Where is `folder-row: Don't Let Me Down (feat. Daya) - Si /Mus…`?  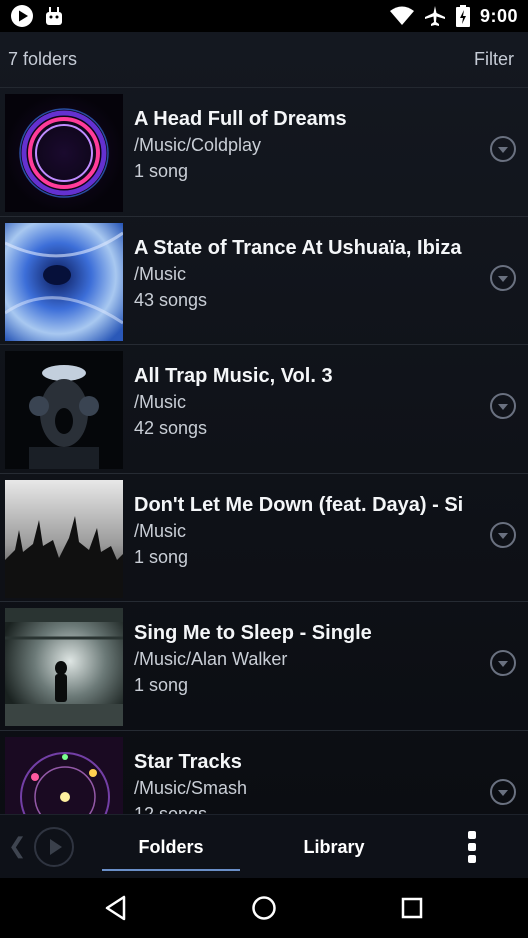
folder-row: Don't Let Me Down (feat. Daya) - Si /Mus… is located at coordinates (264, 538).